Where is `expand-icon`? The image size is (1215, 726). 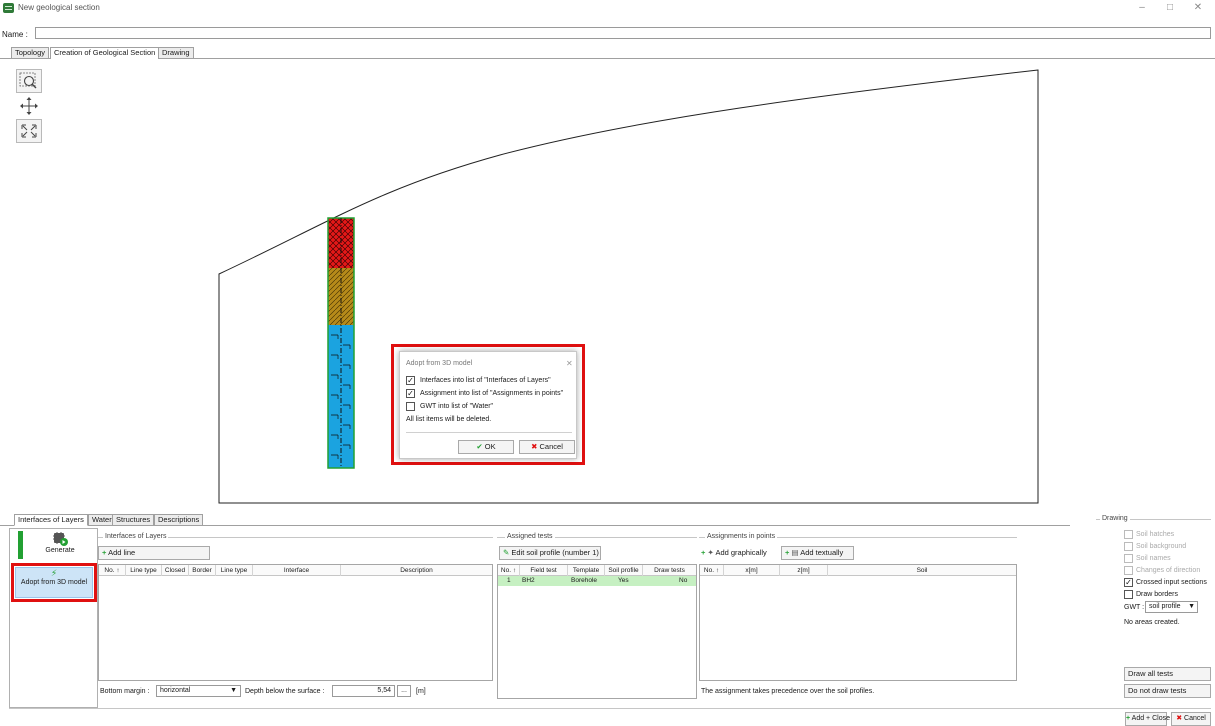
expand-icon is located at coordinates (29, 131).